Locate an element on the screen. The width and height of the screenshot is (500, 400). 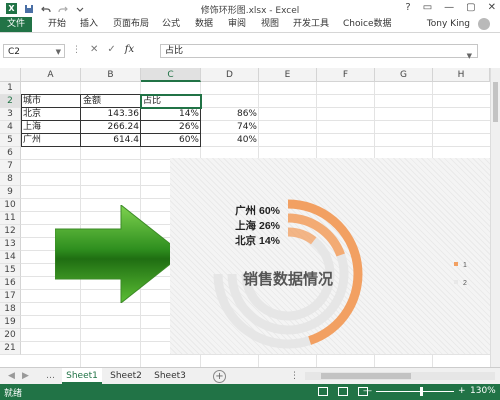
name-box: C2 ▼ is located at coordinates (34, 51).